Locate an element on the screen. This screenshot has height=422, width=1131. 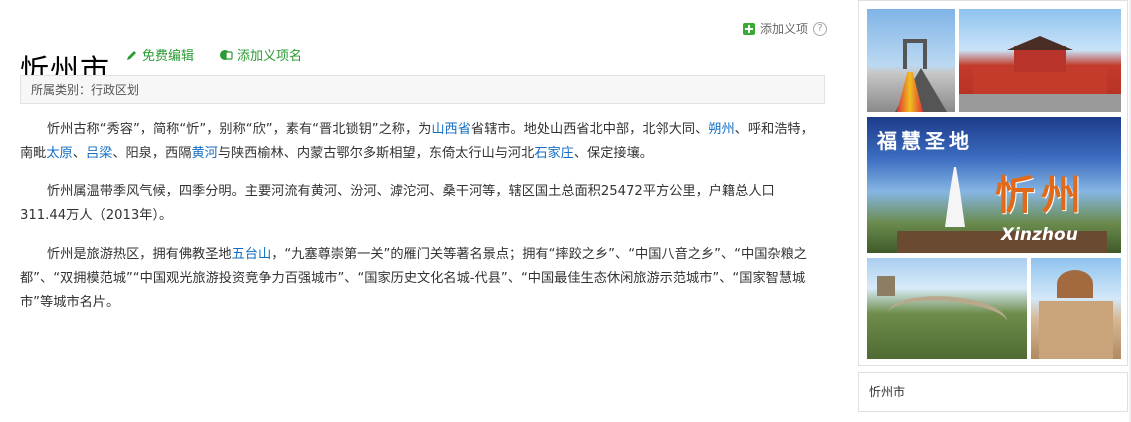
add-sense-name-label: 添加义项名 is located at coordinates (270, 56).